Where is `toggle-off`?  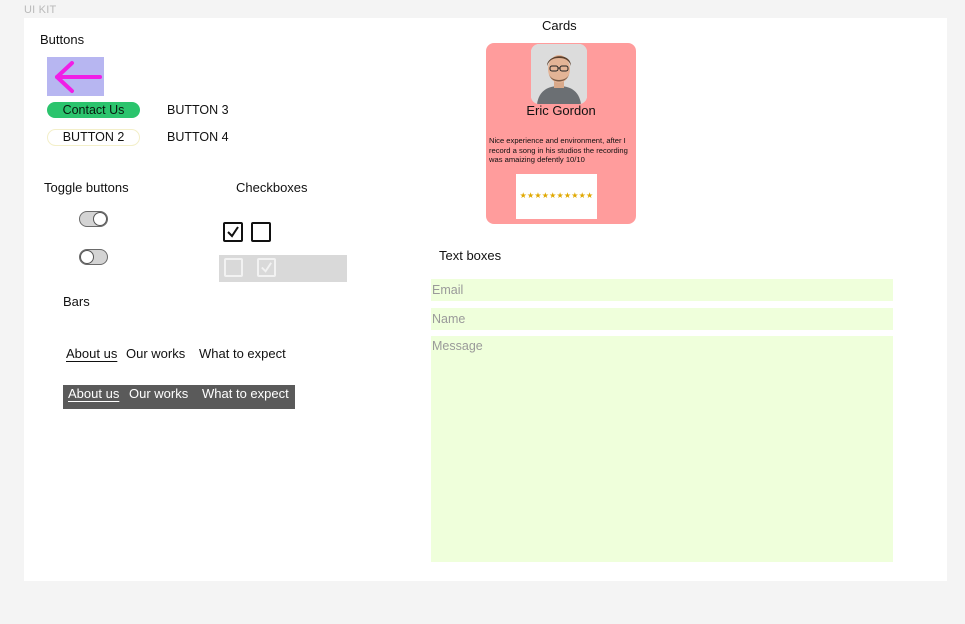 toggle-off is located at coordinates (93, 257).